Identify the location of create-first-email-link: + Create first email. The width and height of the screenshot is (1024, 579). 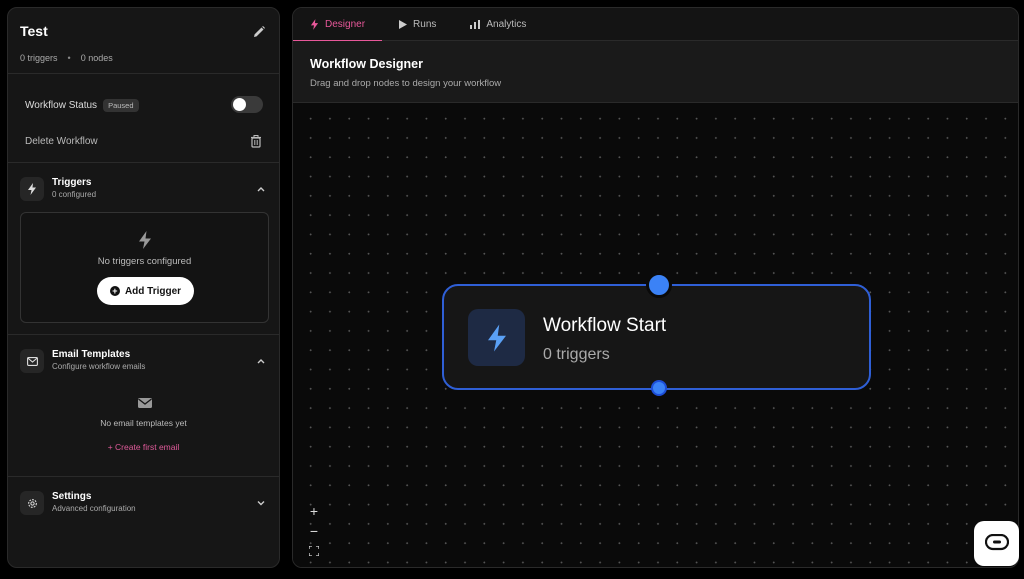
(143, 447).